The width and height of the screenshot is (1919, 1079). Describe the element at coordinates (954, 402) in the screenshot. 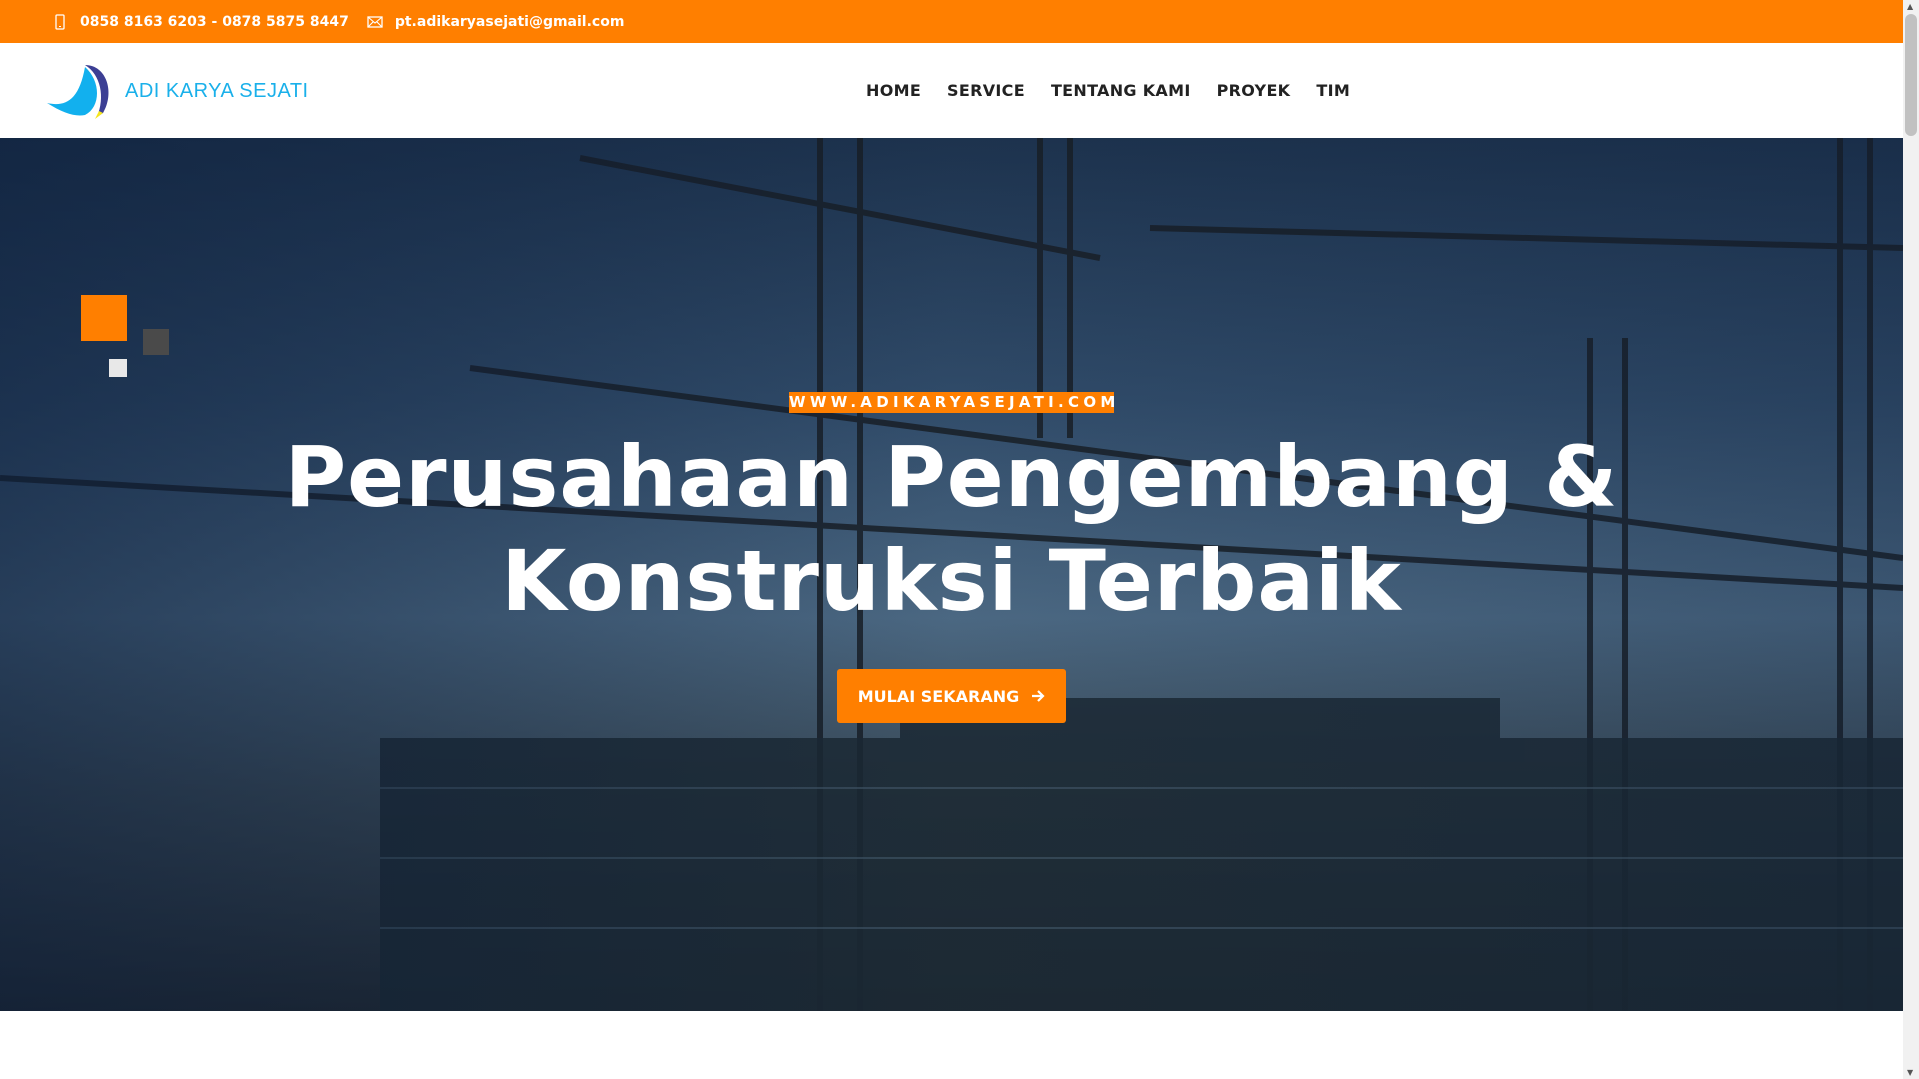

I see `website-badge: WWW.ADIKARYASEJATI.COM` at that location.